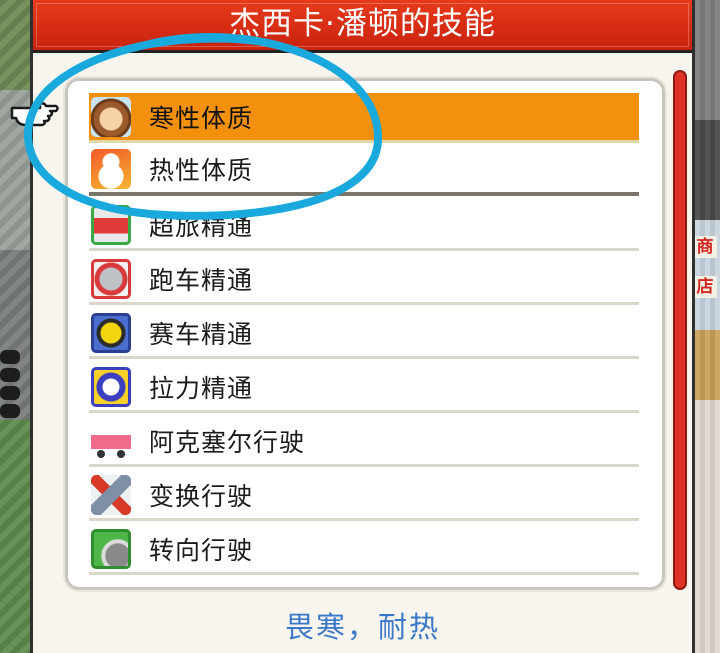  What do you see at coordinates (364, 171) in the screenshot?
I see `skill-row-hot-constitution: 热性体质` at bounding box center [364, 171].